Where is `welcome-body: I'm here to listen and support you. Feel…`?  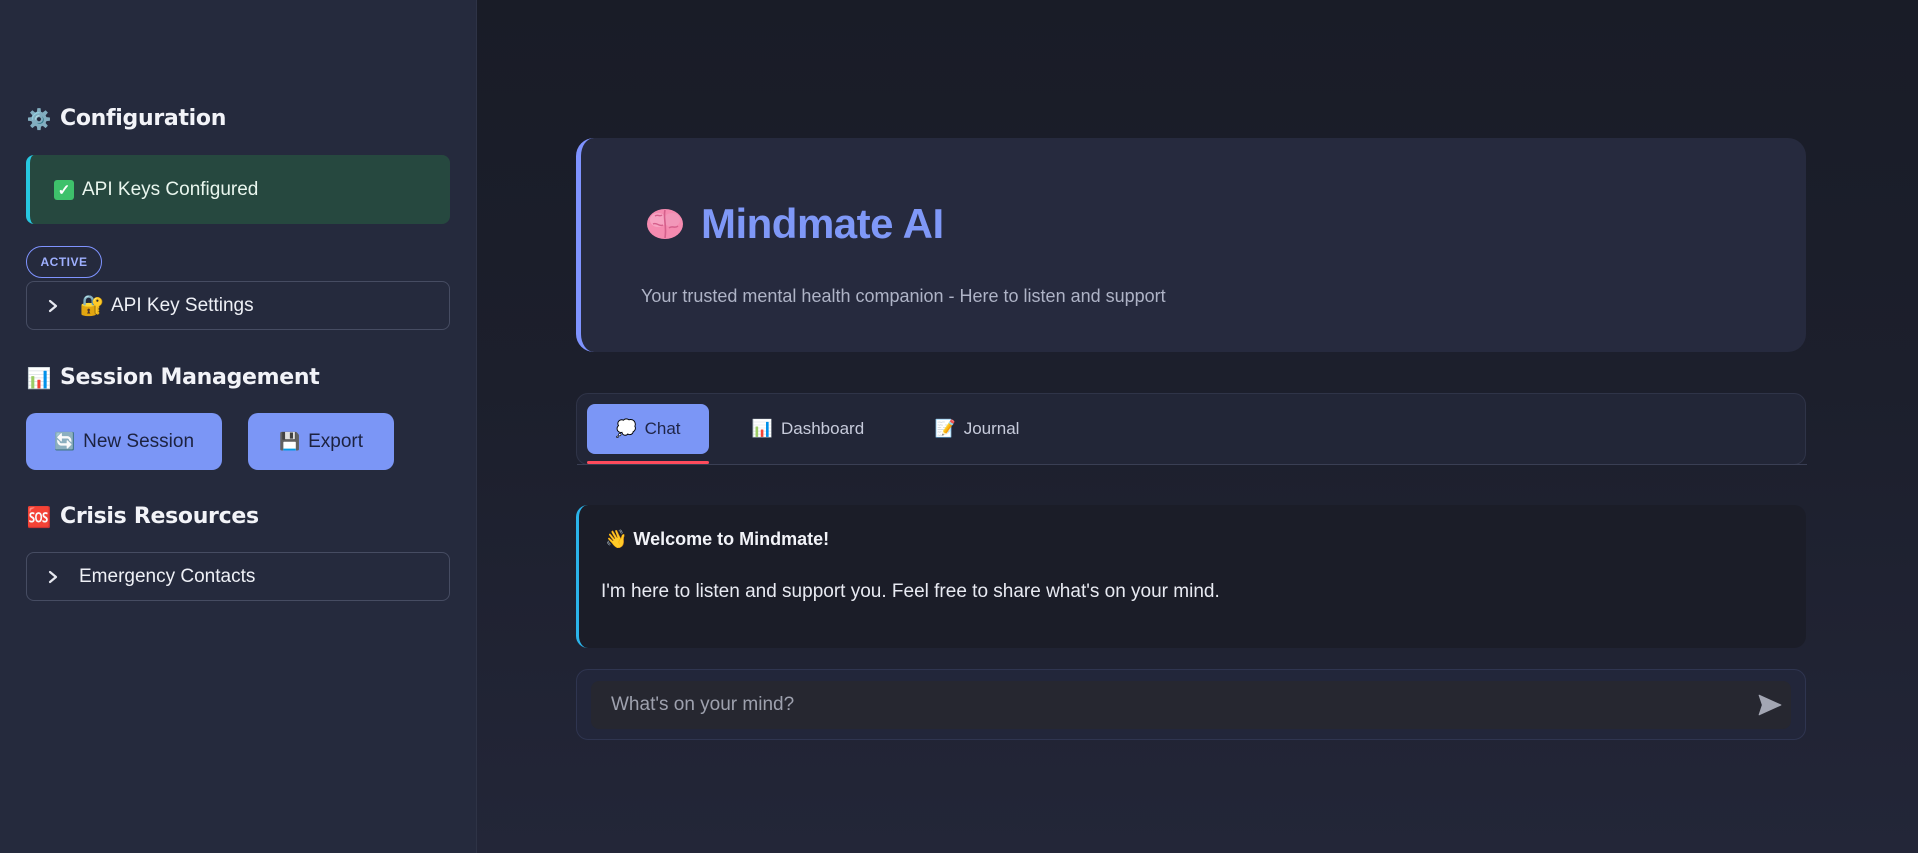
welcome-body: I'm here to listen and support you. Feel… is located at coordinates (910, 591).